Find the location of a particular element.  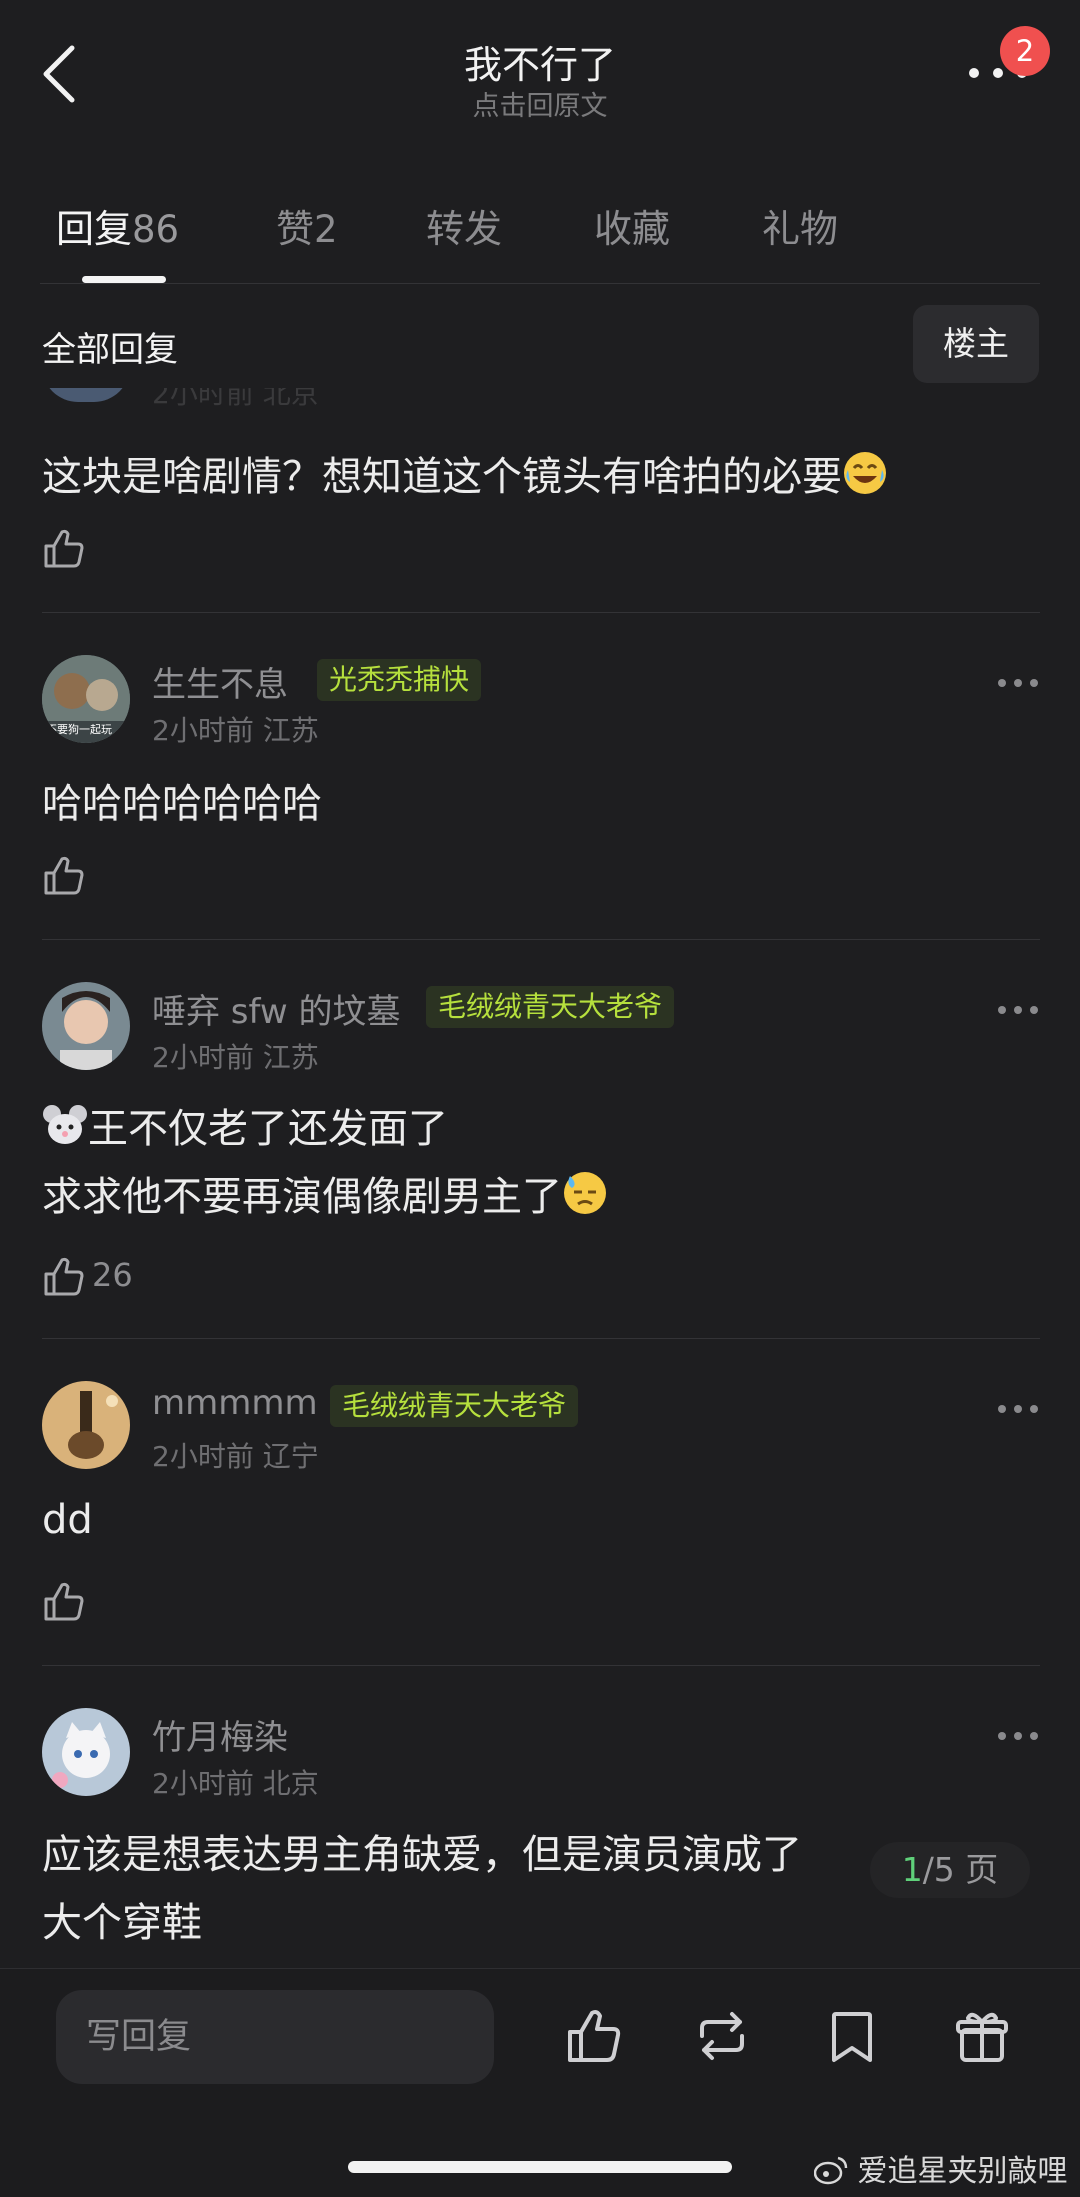

avatar-caption: 不要狗一起玩 is located at coordinates (79, 729).